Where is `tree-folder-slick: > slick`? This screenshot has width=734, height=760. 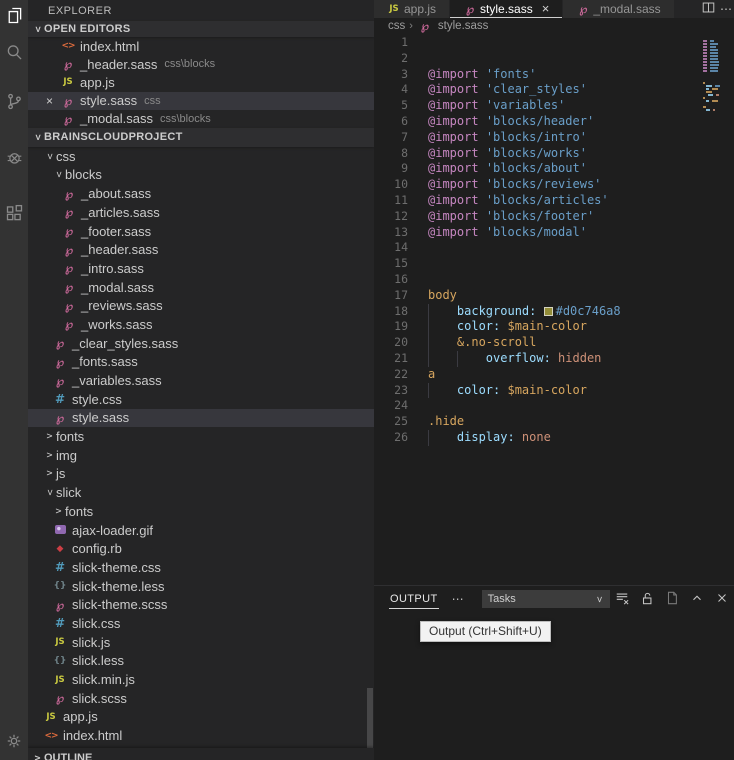
tree-folder-slick: > slick is located at coordinates (201, 492).